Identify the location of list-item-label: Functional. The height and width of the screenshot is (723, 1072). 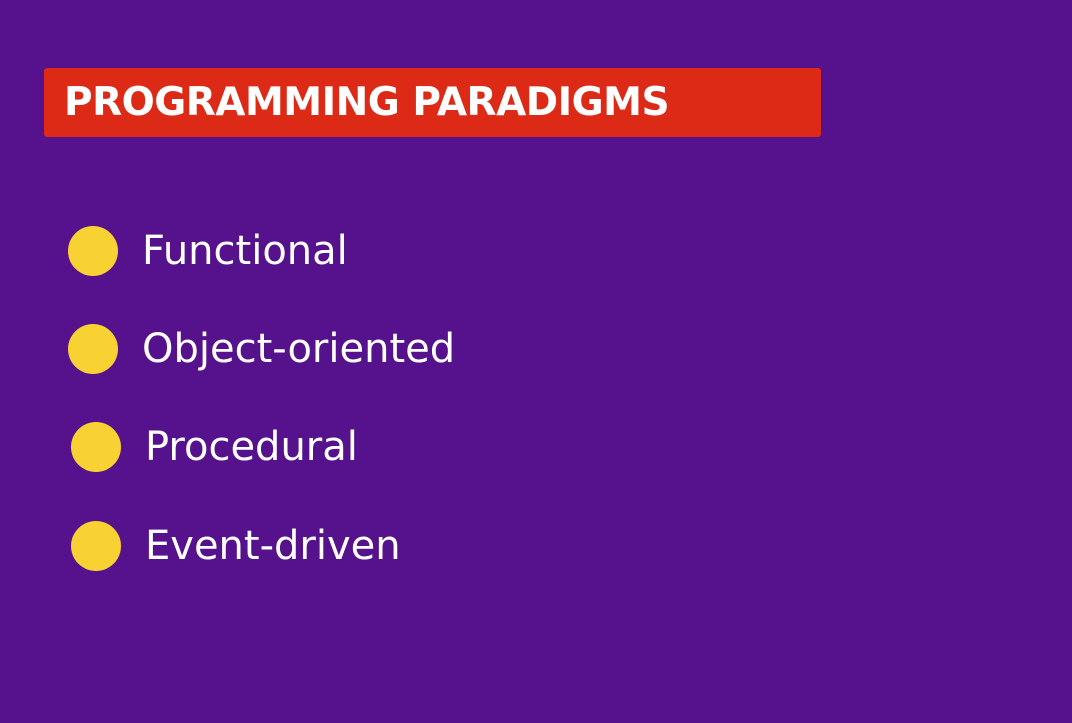
(245, 251).